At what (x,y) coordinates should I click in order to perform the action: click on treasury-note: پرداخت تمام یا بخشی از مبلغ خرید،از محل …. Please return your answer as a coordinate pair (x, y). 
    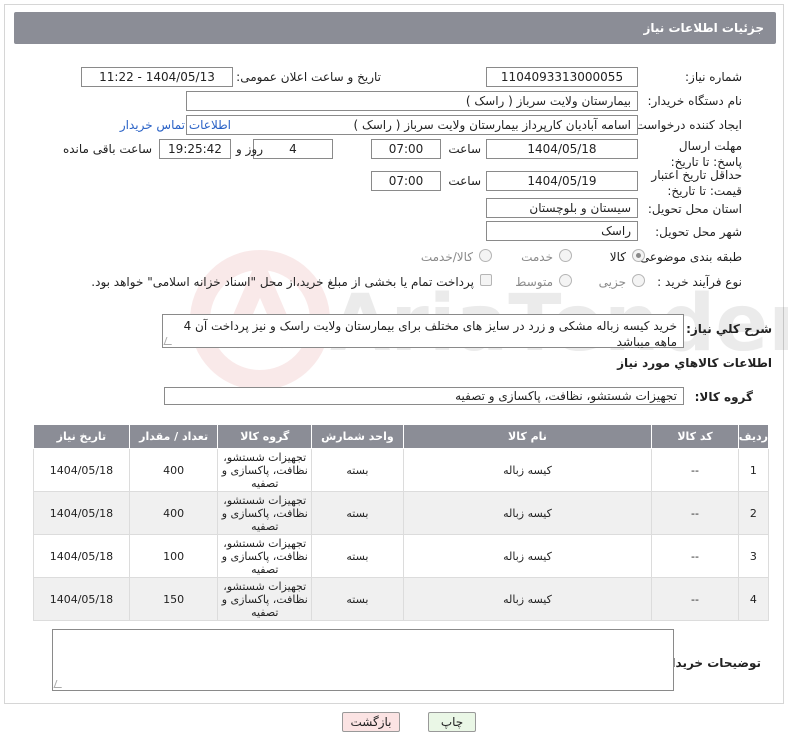
    Looking at the image, I should click on (282, 282).